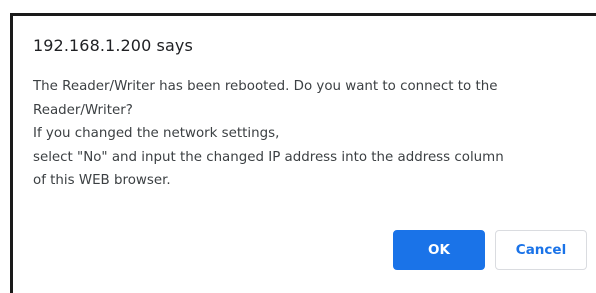  I want to click on dialog-title: 192.168.1.200 says, so click(113, 45).